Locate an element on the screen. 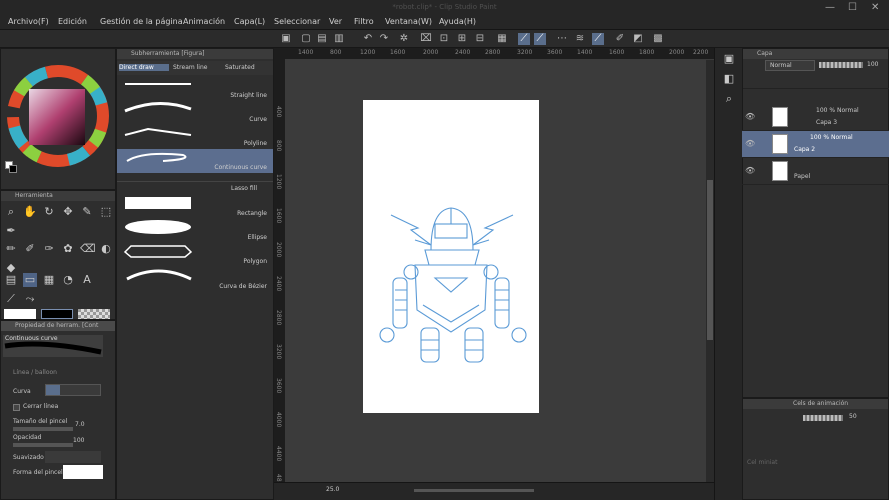  select-tool-icon: ⬚ is located at coordinates (106, 212).